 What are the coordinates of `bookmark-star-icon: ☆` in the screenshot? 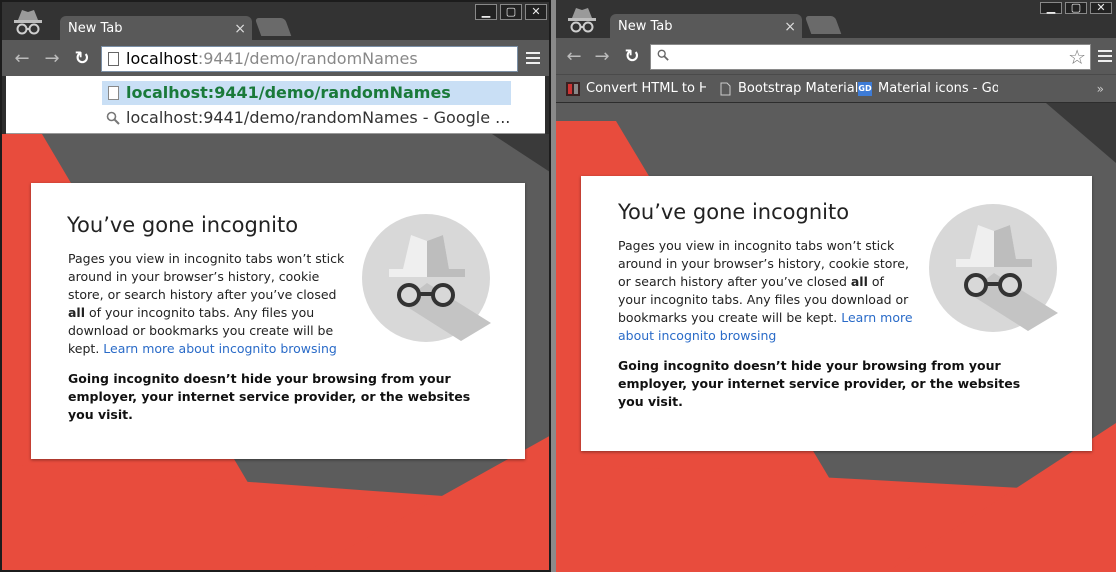 It's located at (1077, 57).